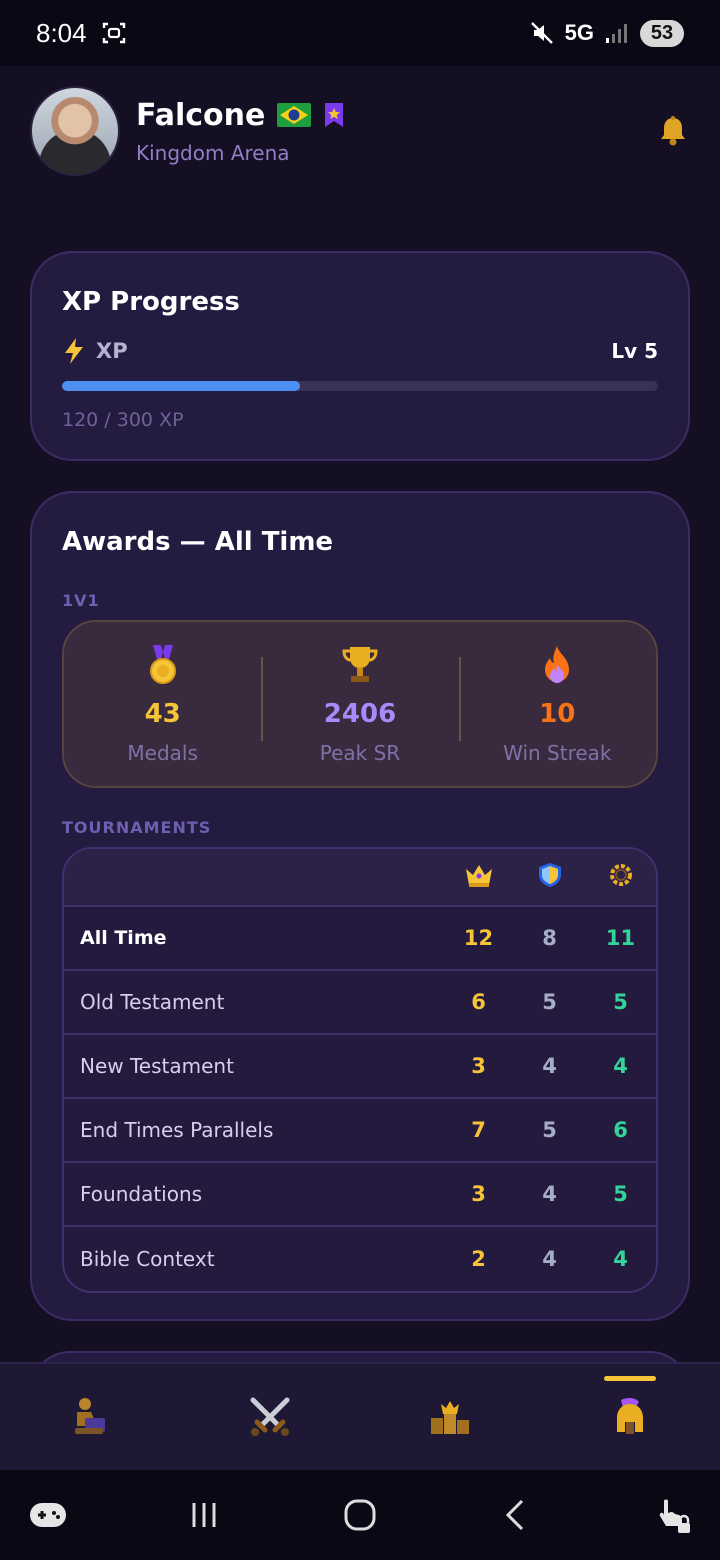 The image size is (720, 1560). I want to click on row-name: New Testament, so click(157, 1066).